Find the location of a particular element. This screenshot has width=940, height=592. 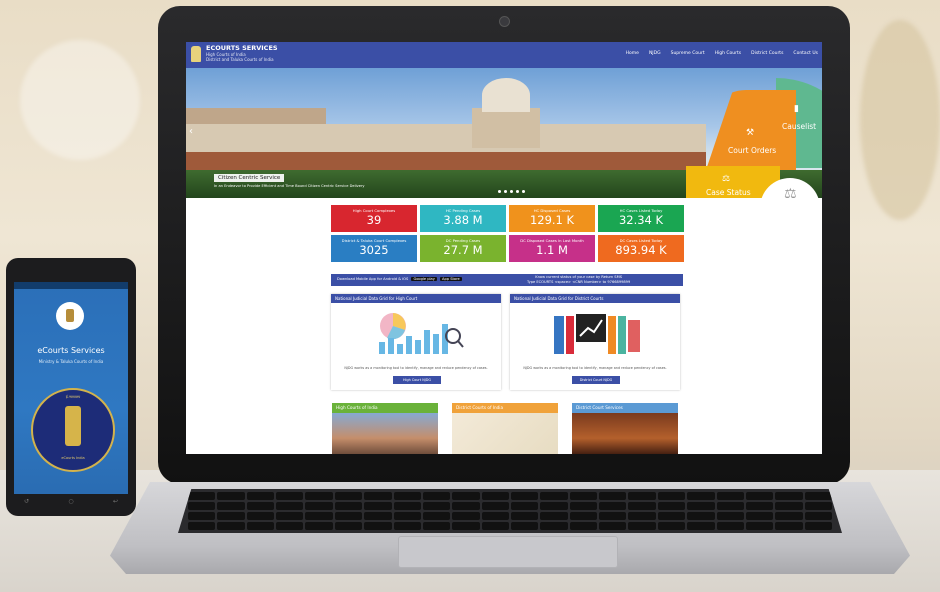

stat-value: 129.1 K is located at coordinates (552, 220).